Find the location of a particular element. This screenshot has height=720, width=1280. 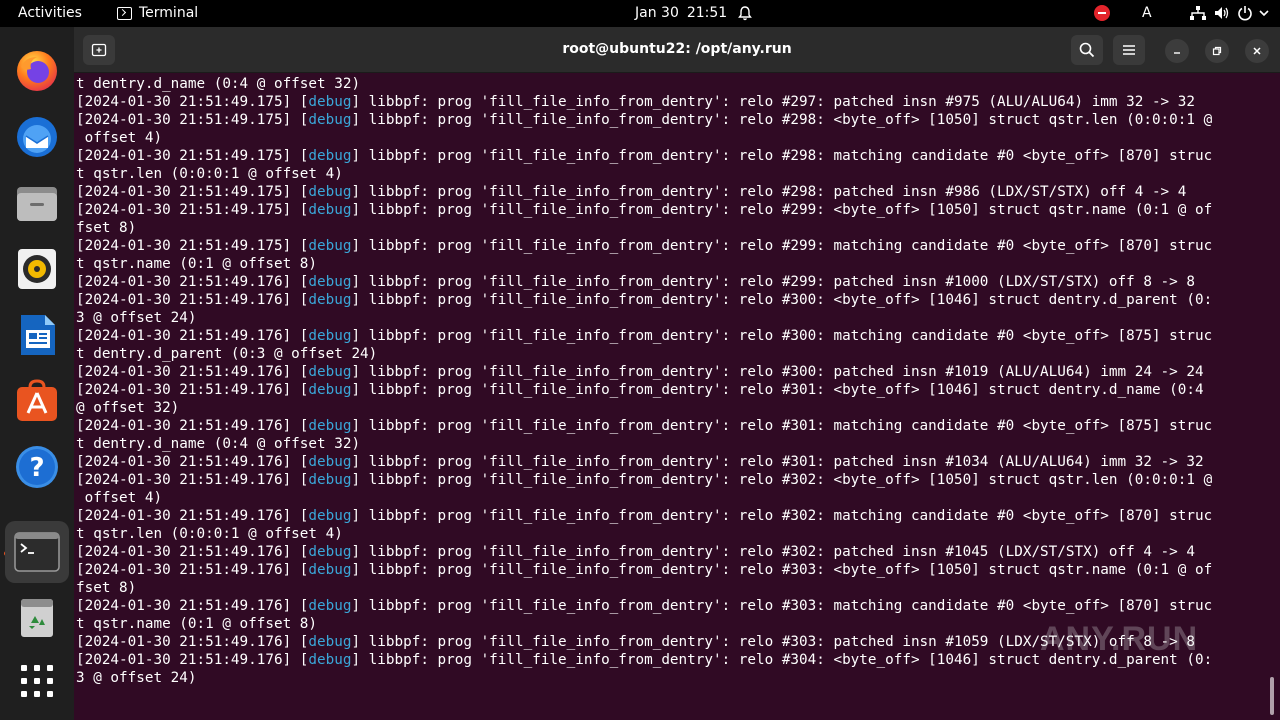

restore-icon is located at coordinates (1217, 51).